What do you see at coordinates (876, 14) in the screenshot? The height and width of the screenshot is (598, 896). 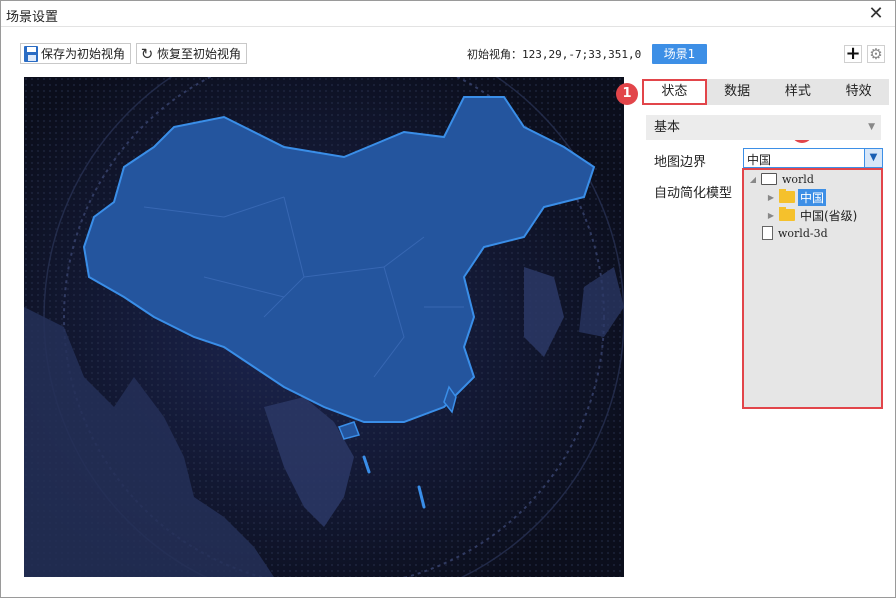 I see `close-button: ✕` at bounding box center [876, 14].